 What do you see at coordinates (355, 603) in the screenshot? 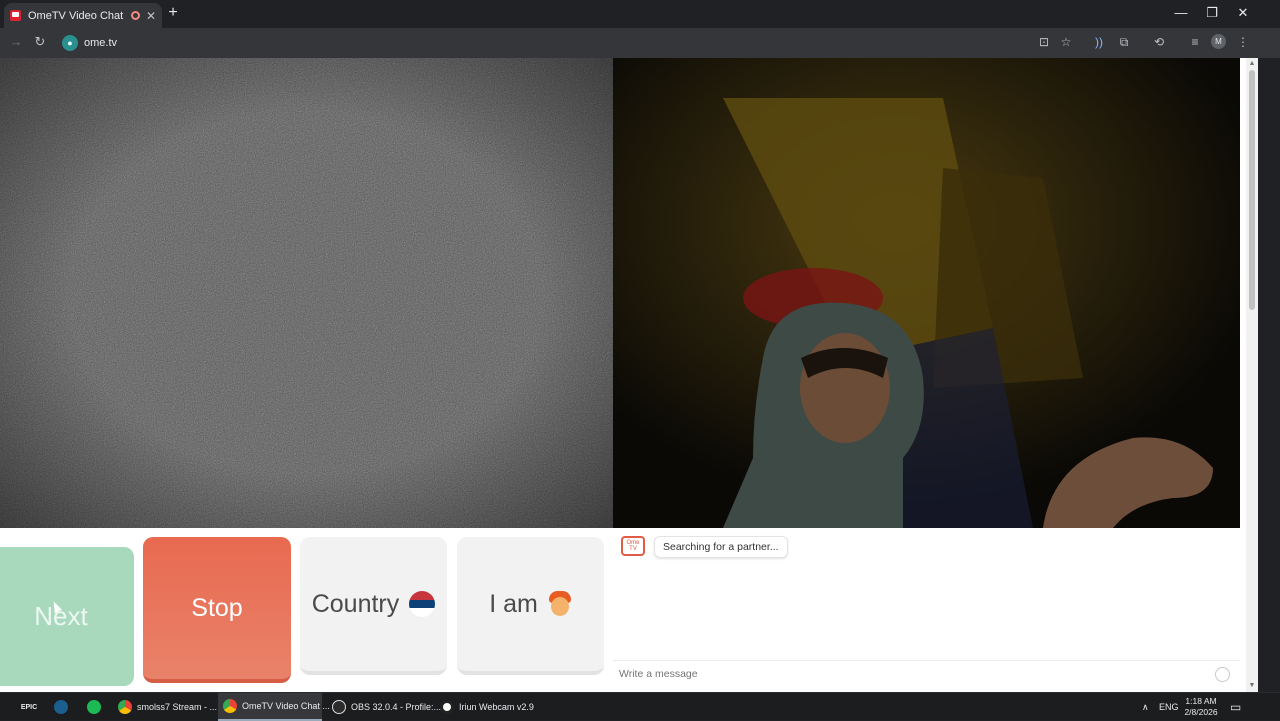
I see `country-button-label: Country` at bounding box center [355, 603].